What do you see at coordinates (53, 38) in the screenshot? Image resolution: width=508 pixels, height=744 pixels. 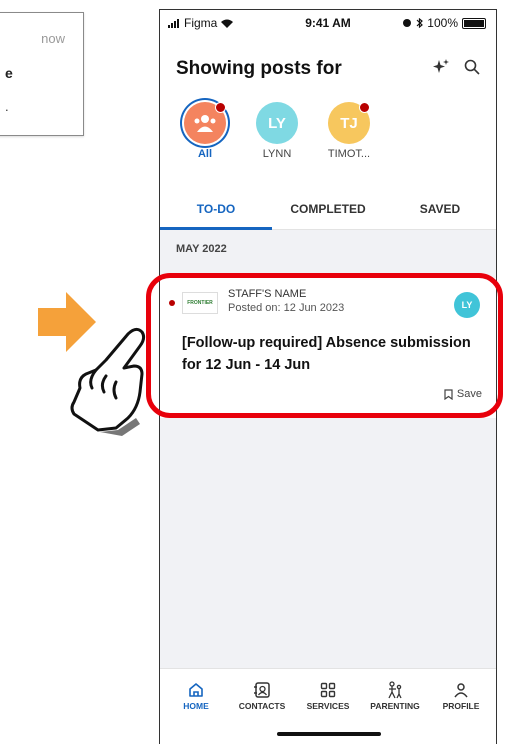 I see `notification-time: now` at bounding box center [53, 38].